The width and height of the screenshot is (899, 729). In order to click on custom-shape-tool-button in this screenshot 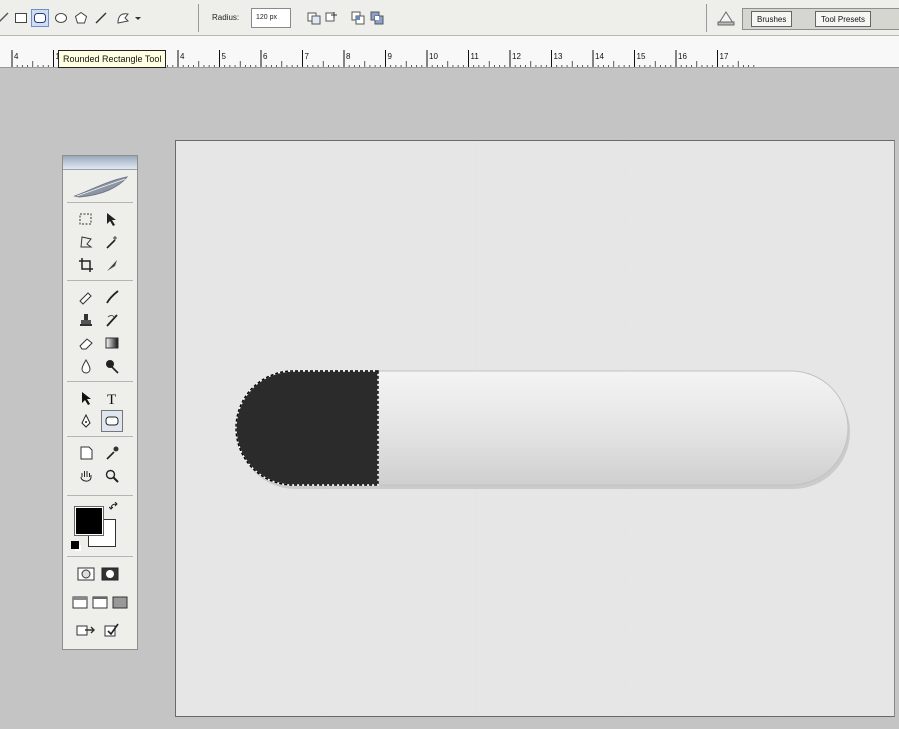, I will do `click(123, 18)`.